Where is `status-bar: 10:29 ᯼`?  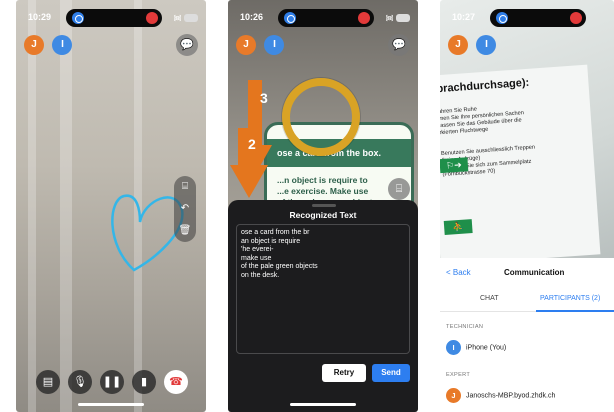 status-bar: 10:29 ᯼ is located at coordinates (111, 16).